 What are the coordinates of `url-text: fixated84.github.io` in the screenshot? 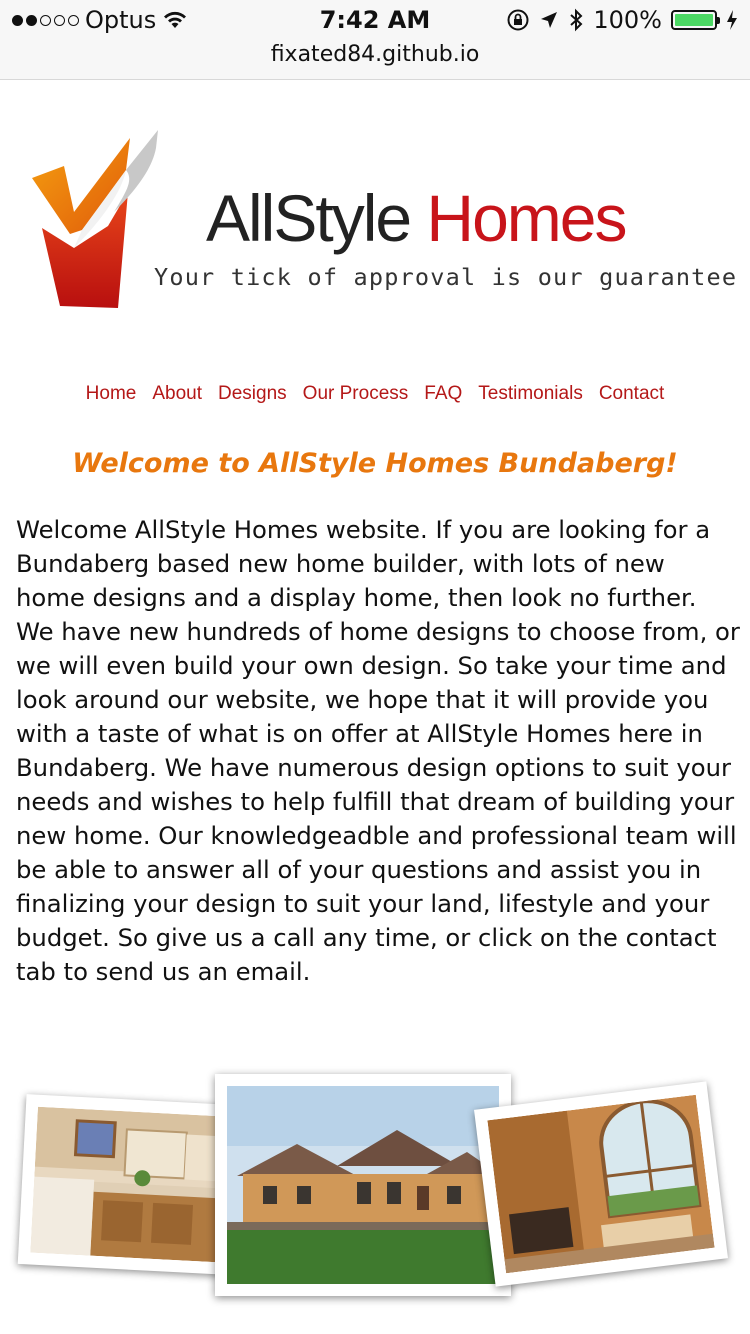 It's located at (375, 54).